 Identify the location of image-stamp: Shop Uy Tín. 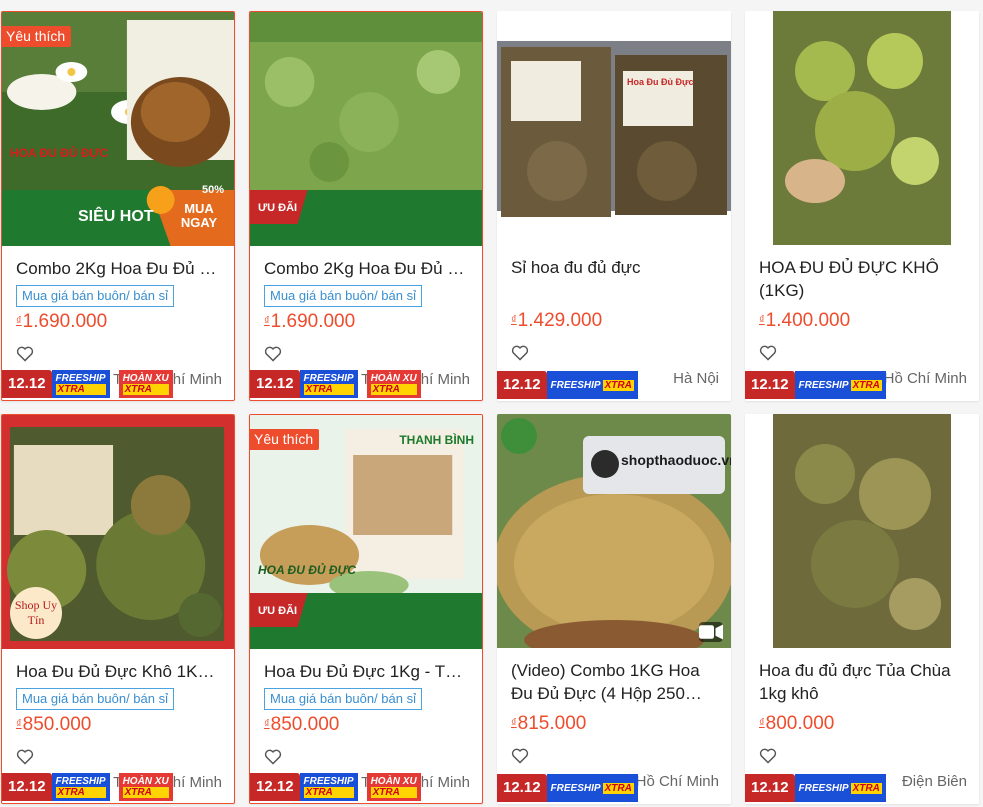
(36, 613).